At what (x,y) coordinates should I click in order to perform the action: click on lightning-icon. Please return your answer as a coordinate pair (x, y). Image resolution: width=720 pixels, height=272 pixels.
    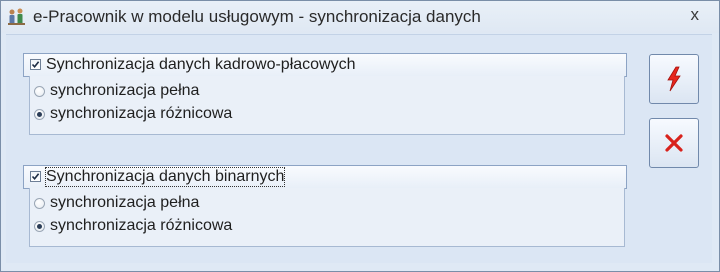
    Looking at the image, I should click on (674, 79).